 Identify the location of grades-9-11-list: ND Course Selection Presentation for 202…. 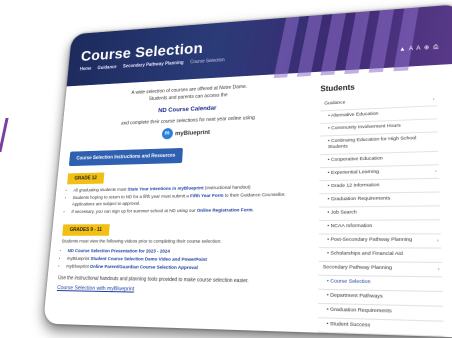
(183, 260).